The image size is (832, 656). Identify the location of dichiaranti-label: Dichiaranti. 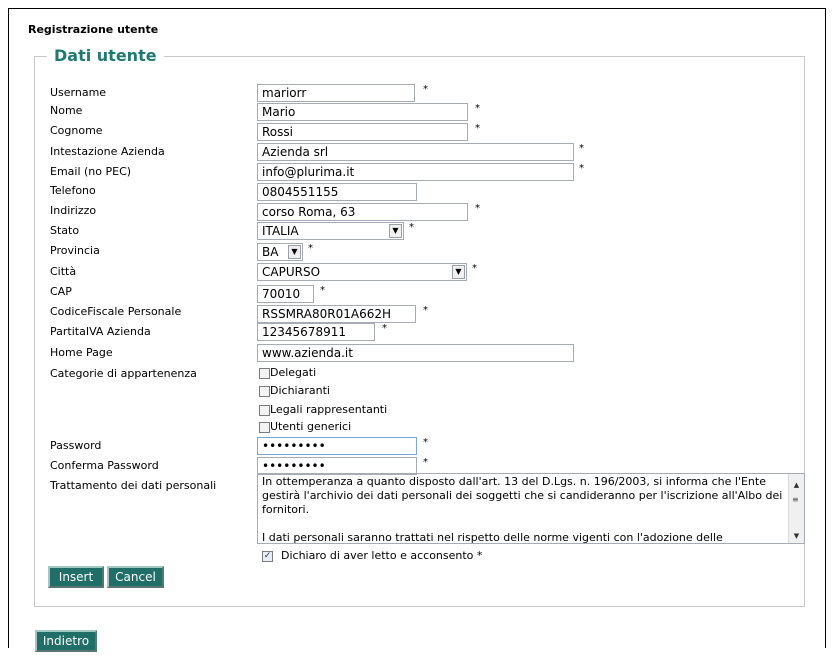
(300, 390).